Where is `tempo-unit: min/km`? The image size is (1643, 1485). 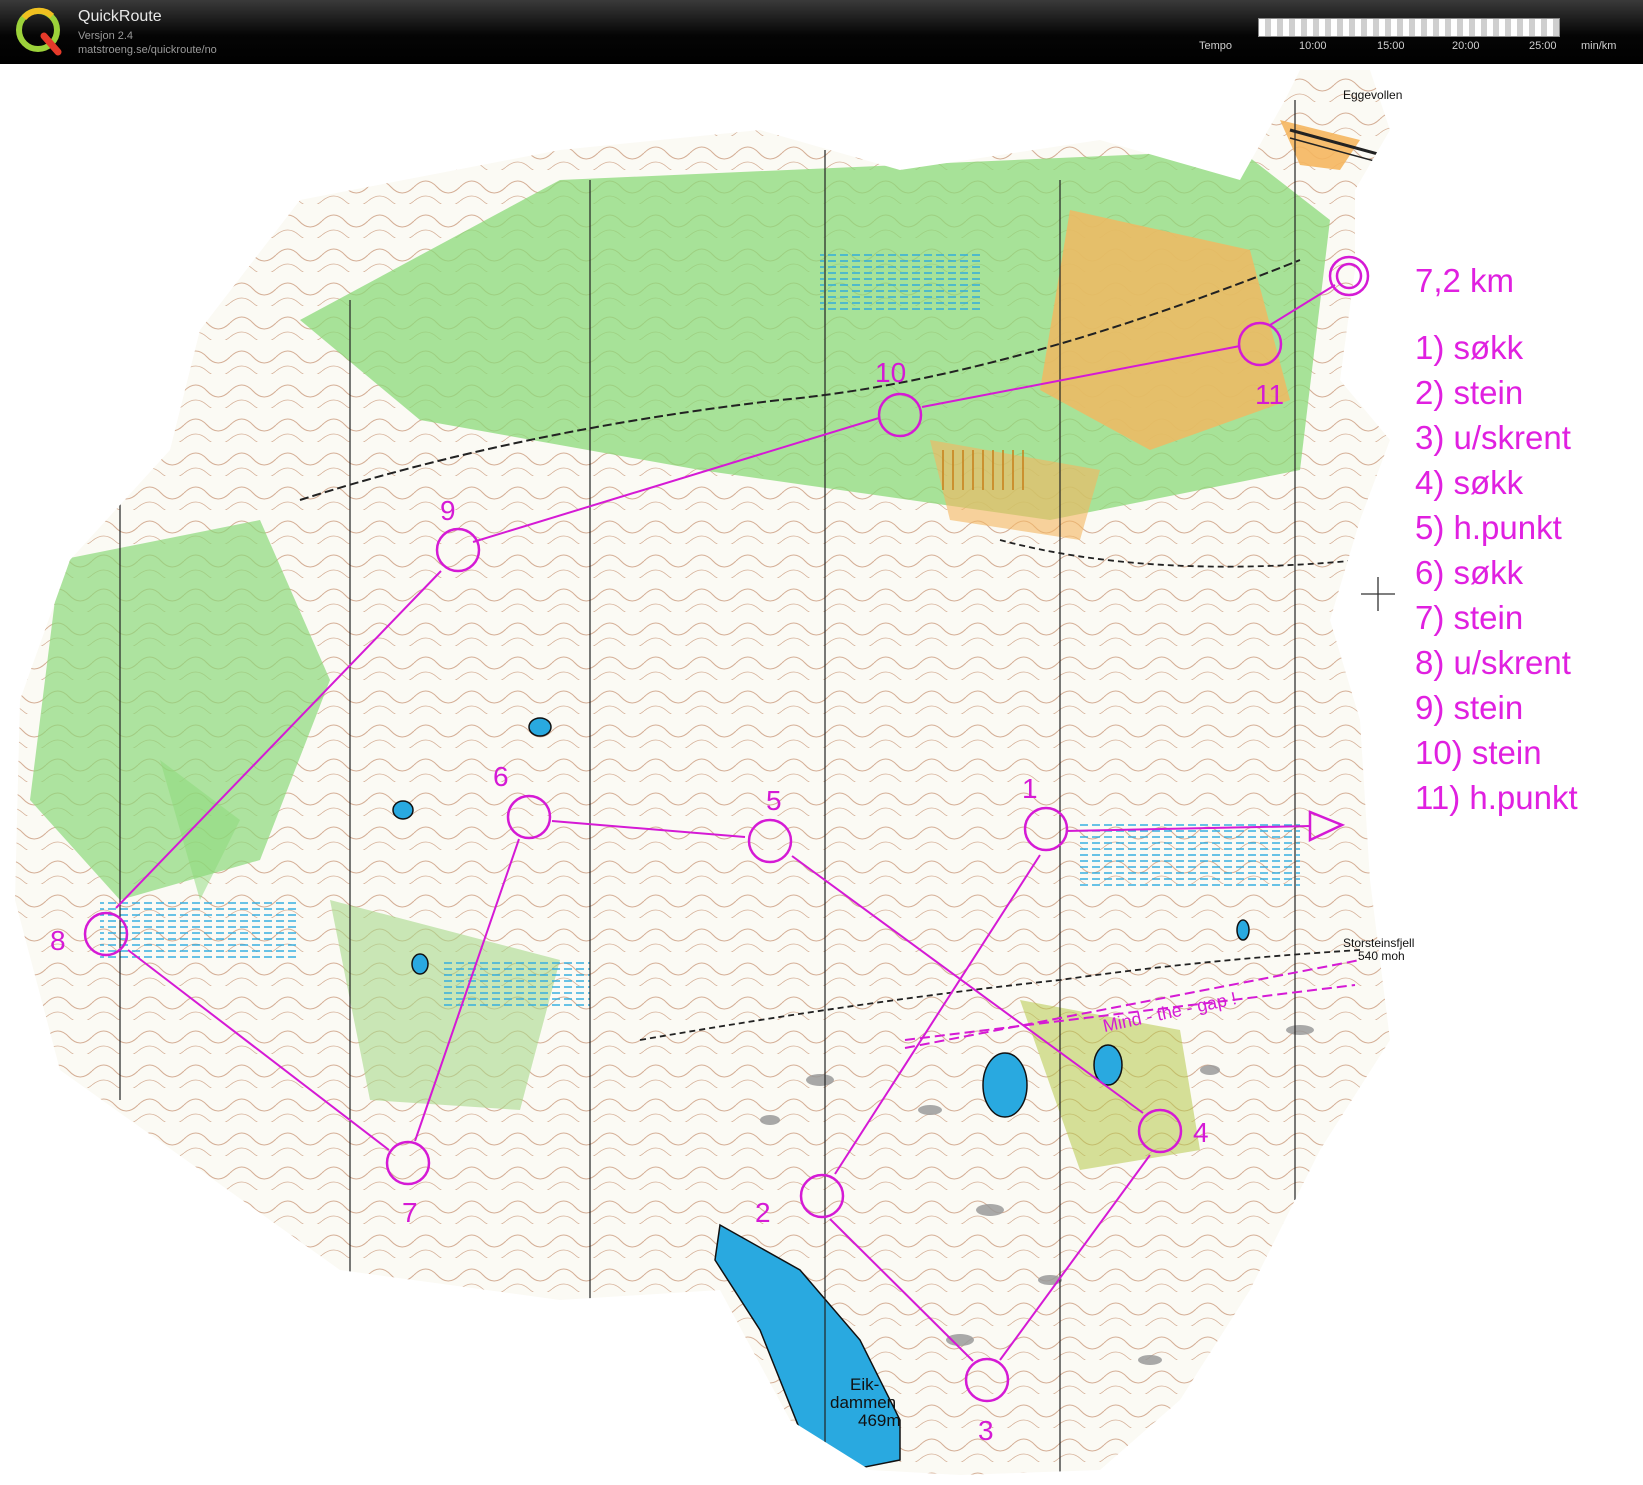
tempo-unit: min/km is located at coordinates (1599, 46).